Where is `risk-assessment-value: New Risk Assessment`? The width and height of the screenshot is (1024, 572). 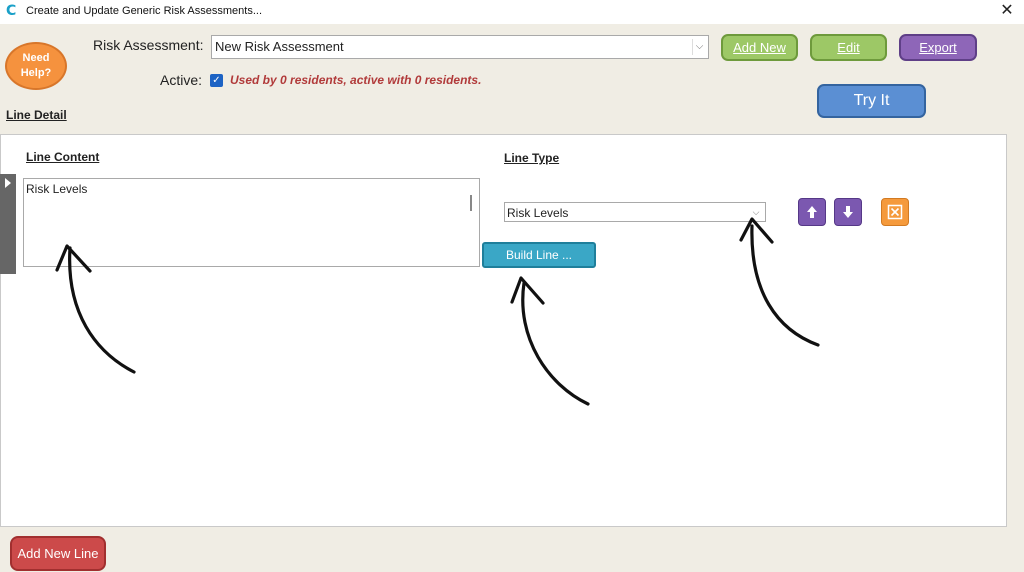 risk-assessment-value: New Risk Assessment is located at coordinates (279, 46).